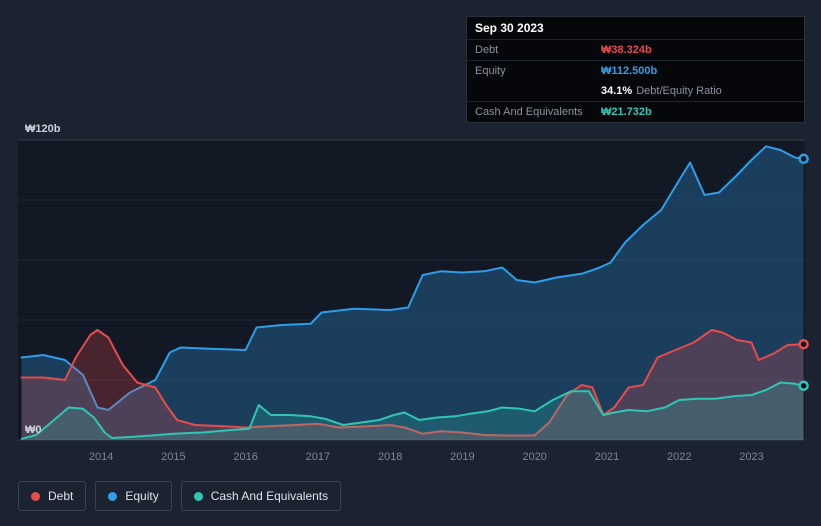 This screenshot has height=526, width=821. I want to click on legend-equity-label: Equity, so click(142, 496).